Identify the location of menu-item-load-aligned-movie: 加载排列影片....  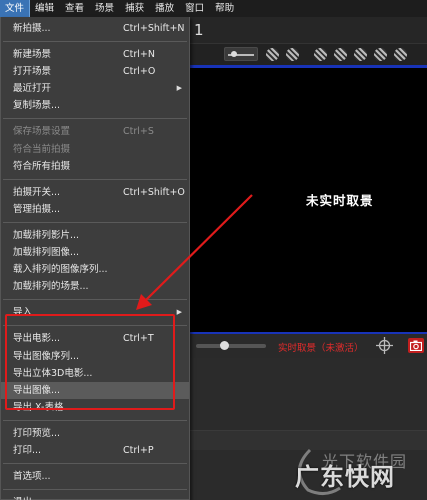
(95, 235).